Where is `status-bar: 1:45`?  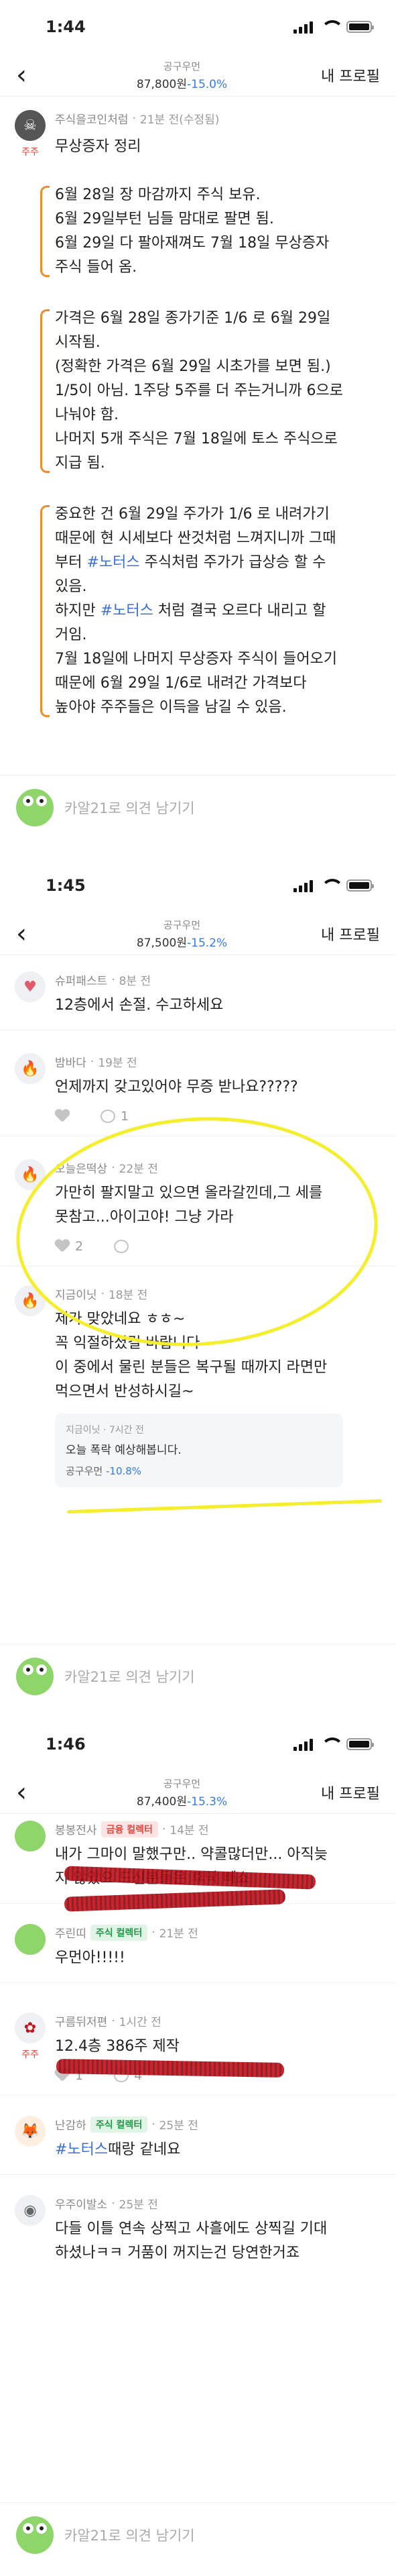
status-bar: 1:45 is located at coordinates (198, 885).